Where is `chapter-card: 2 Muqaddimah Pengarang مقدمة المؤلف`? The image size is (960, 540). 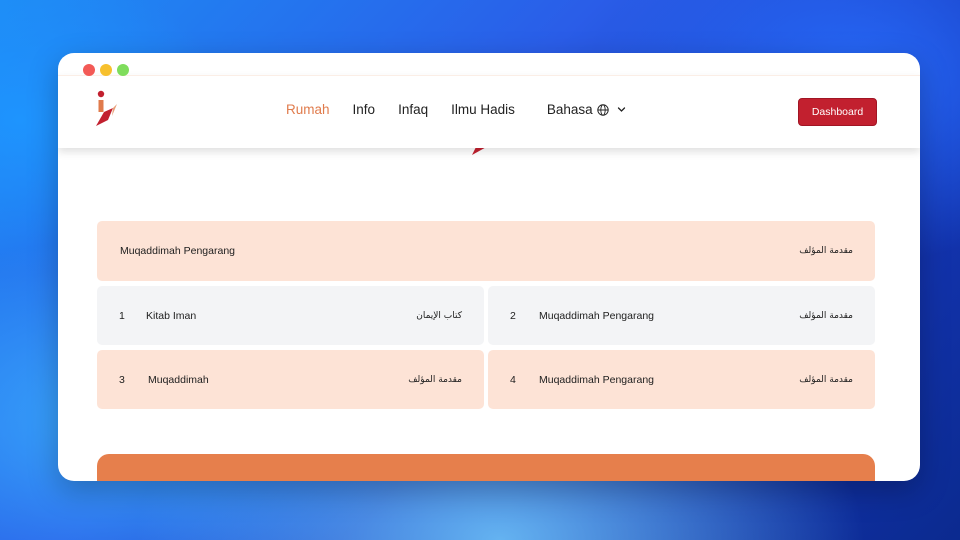 chapter-card: 2 Muqaddimah Pengarang مقدمة المؤلف is located at coordinates (681, 315).